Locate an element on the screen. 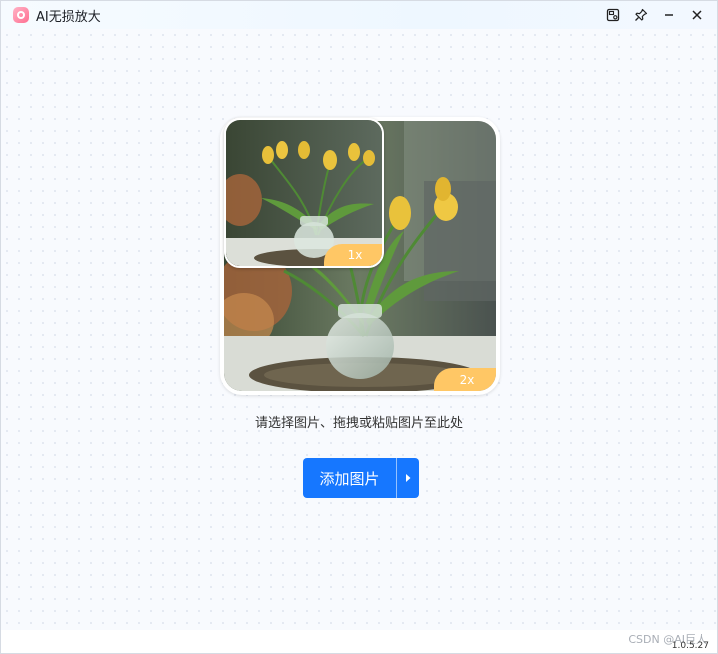 This screenshot has width=718, height=654. title-bar: AI无损放大 is located at coordinates (359, 15).